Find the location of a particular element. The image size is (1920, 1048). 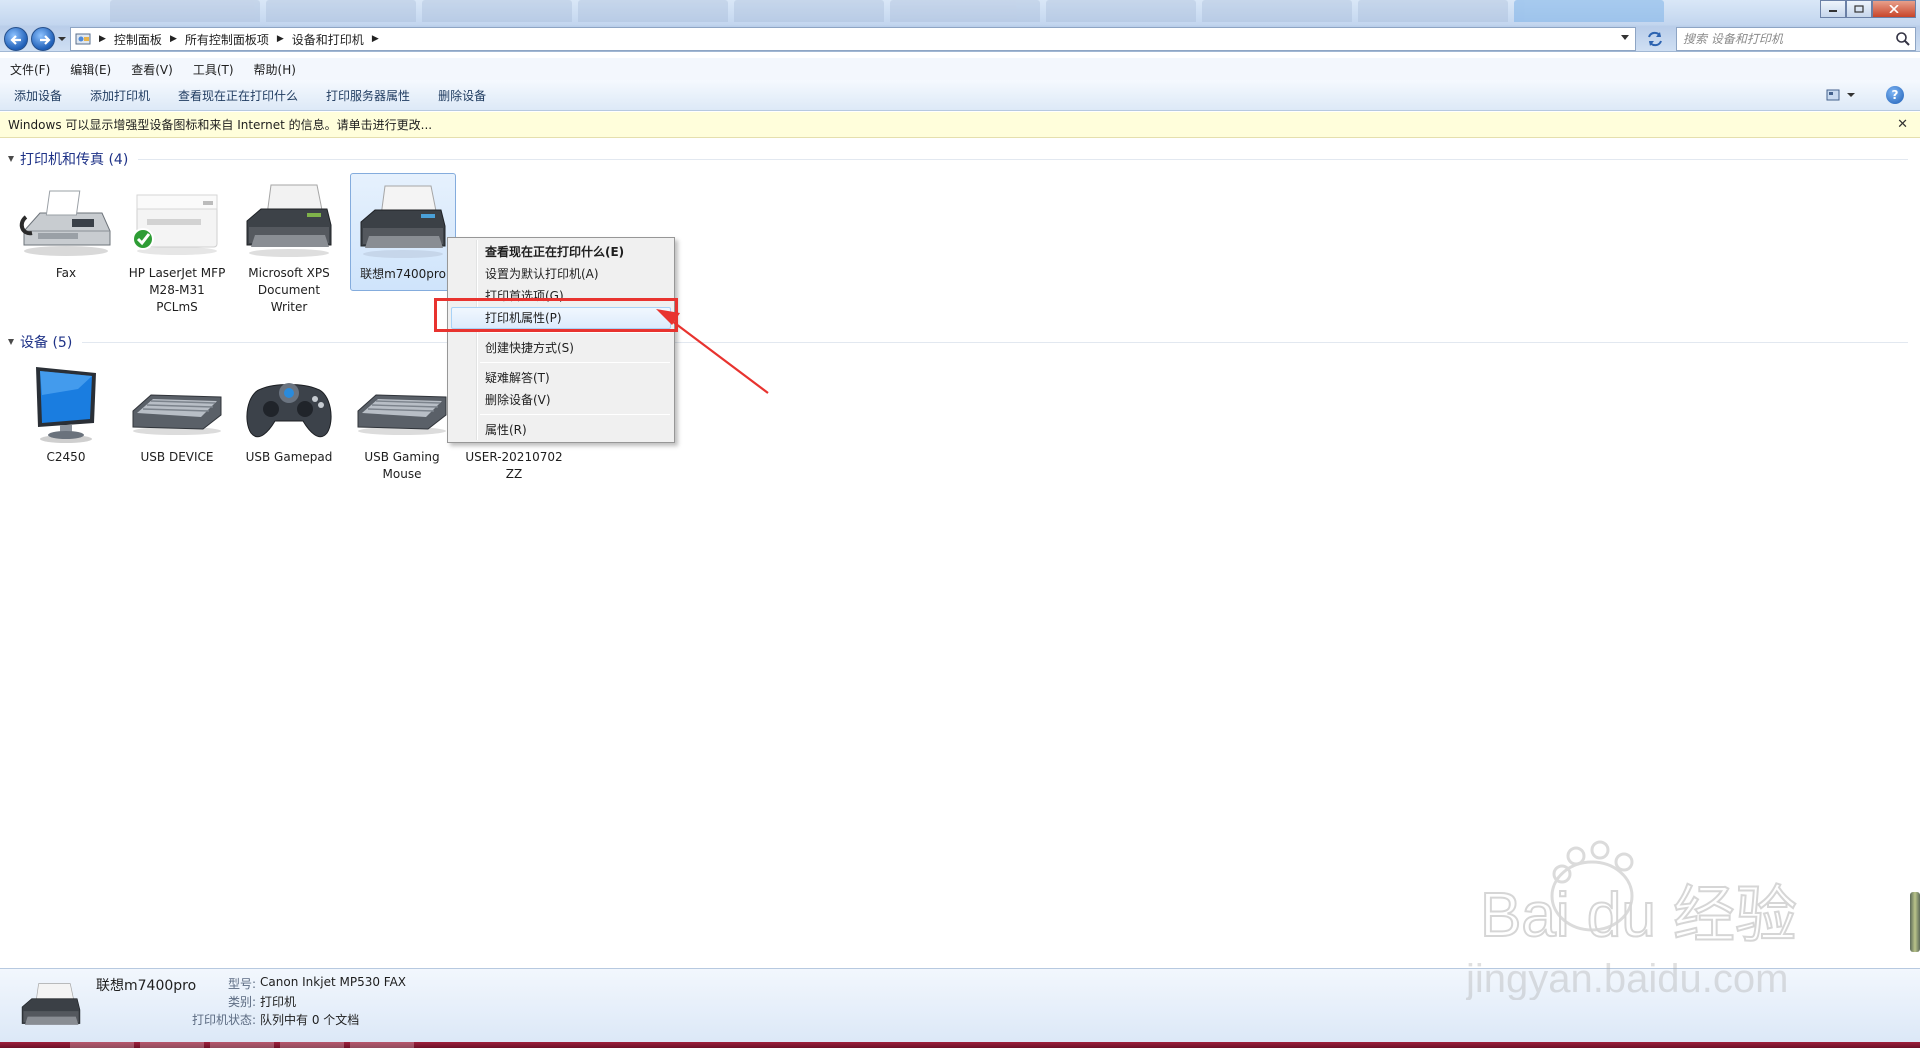

menu-item-troubleshoot: 疑难解答(T) is located at coordinates (561, 378).